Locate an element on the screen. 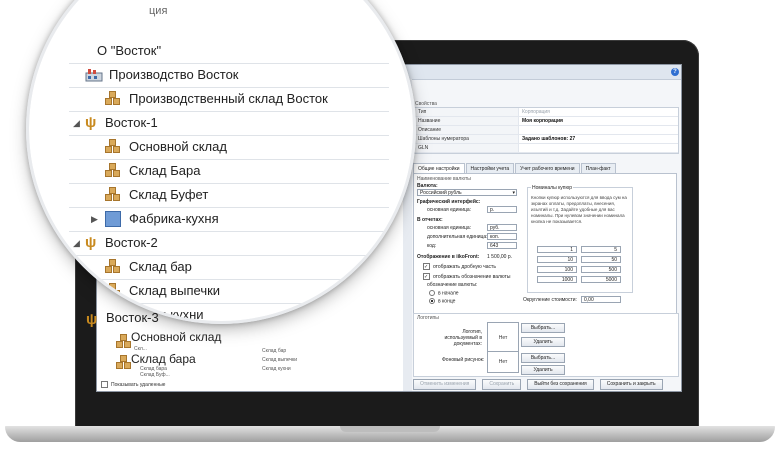 The height and width of the screenshot is (450, 780). tree-item-label: Склад Бара is located at coordinates (165, 170).